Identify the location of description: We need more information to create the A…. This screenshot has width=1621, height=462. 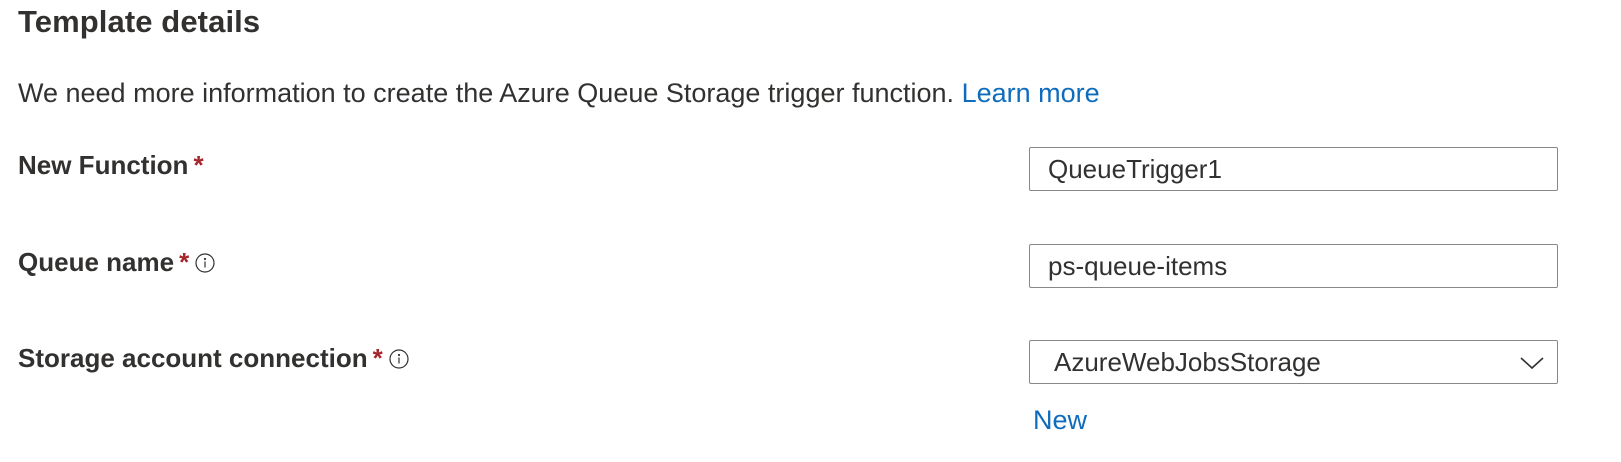
(559, 93).